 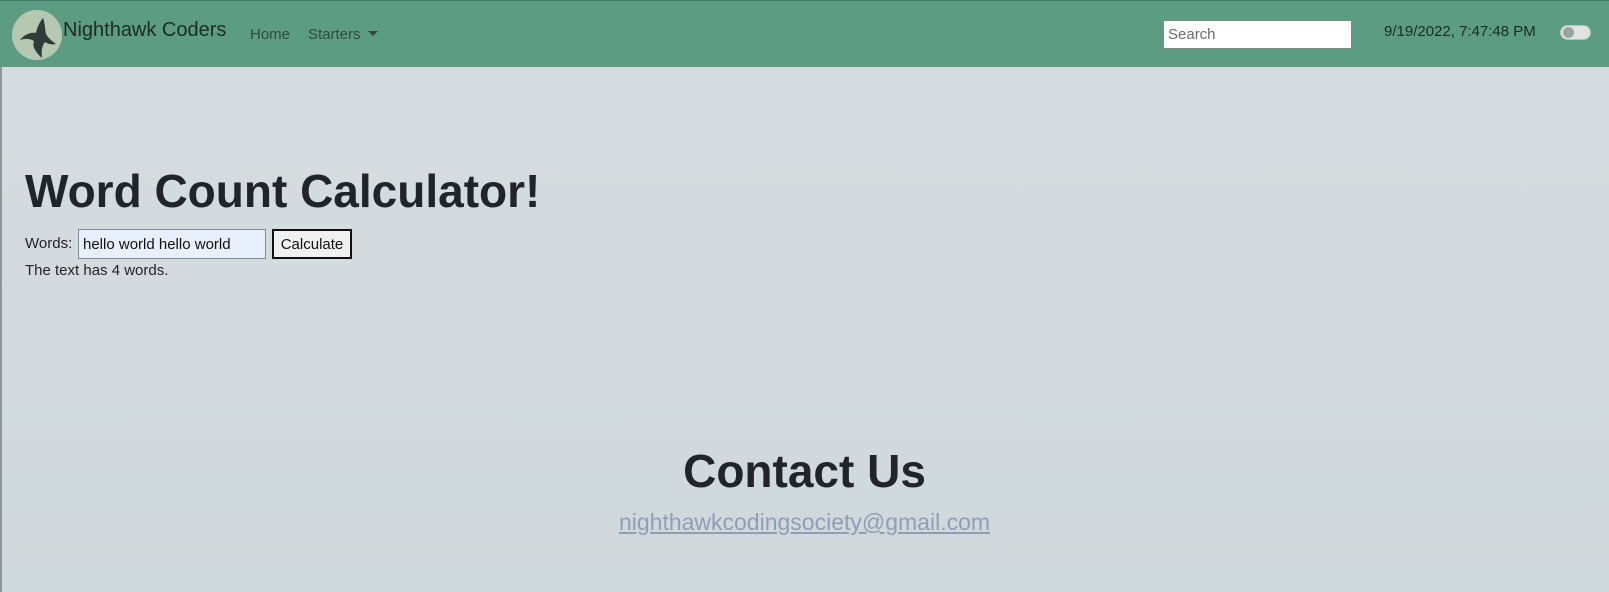 What do you see at coordinates (372, 33) in the screenshot?
I see `caret-down-icon` at bounding box center [372, 33].